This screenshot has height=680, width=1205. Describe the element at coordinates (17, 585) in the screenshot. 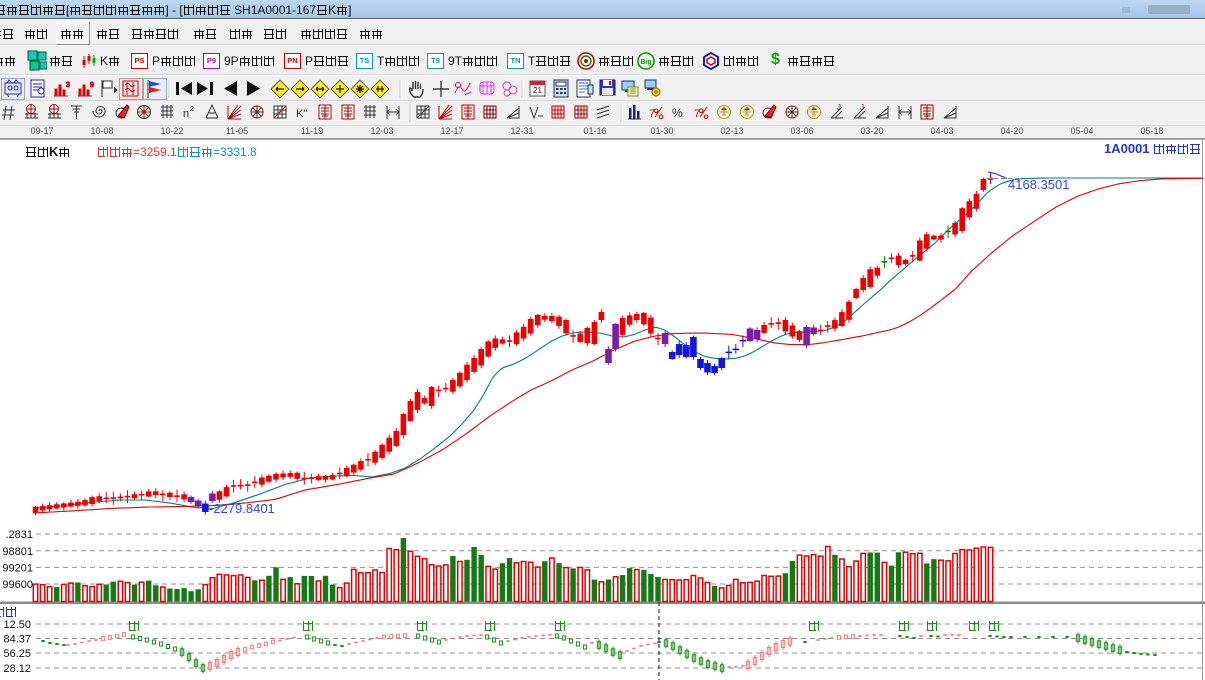

I see `svg-text: 99600` at that location.